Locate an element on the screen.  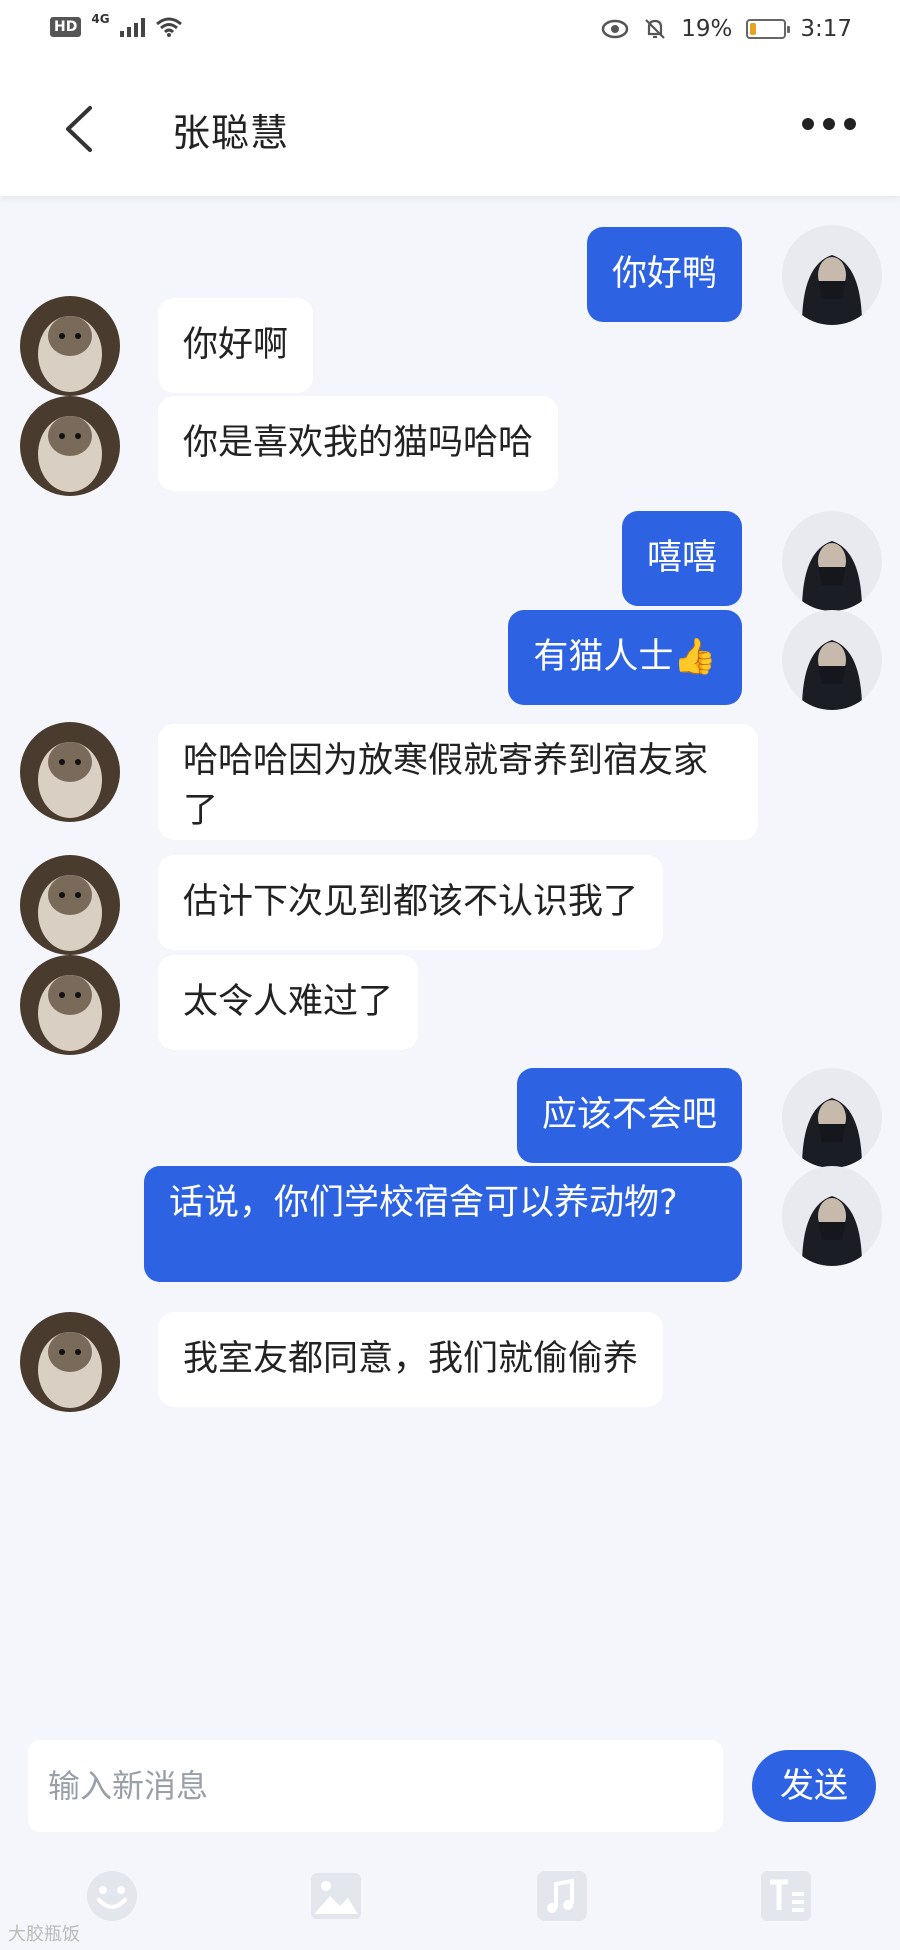
back-button is located at coordinates (85, 129).